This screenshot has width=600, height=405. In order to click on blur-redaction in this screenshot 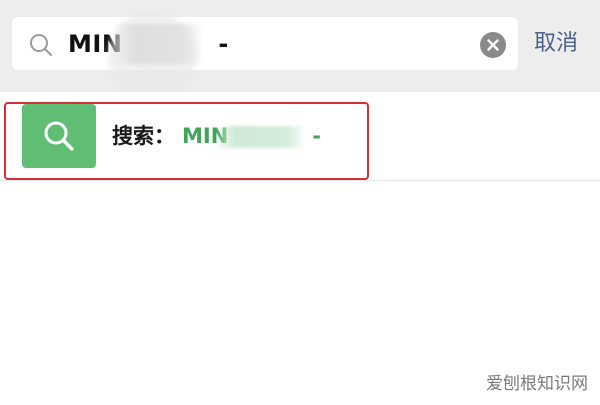, I will do `click(159, 44)`.